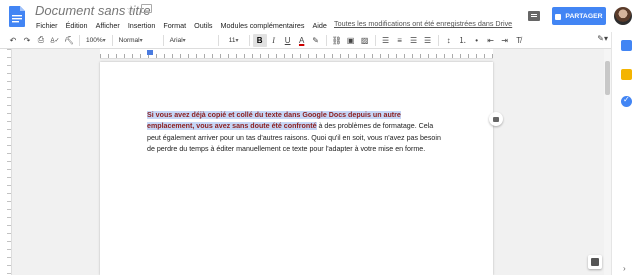 Image resolution: width=640 pixels, height=275 pixels. I want to click on font-size-select: 11, so click(234, 40).